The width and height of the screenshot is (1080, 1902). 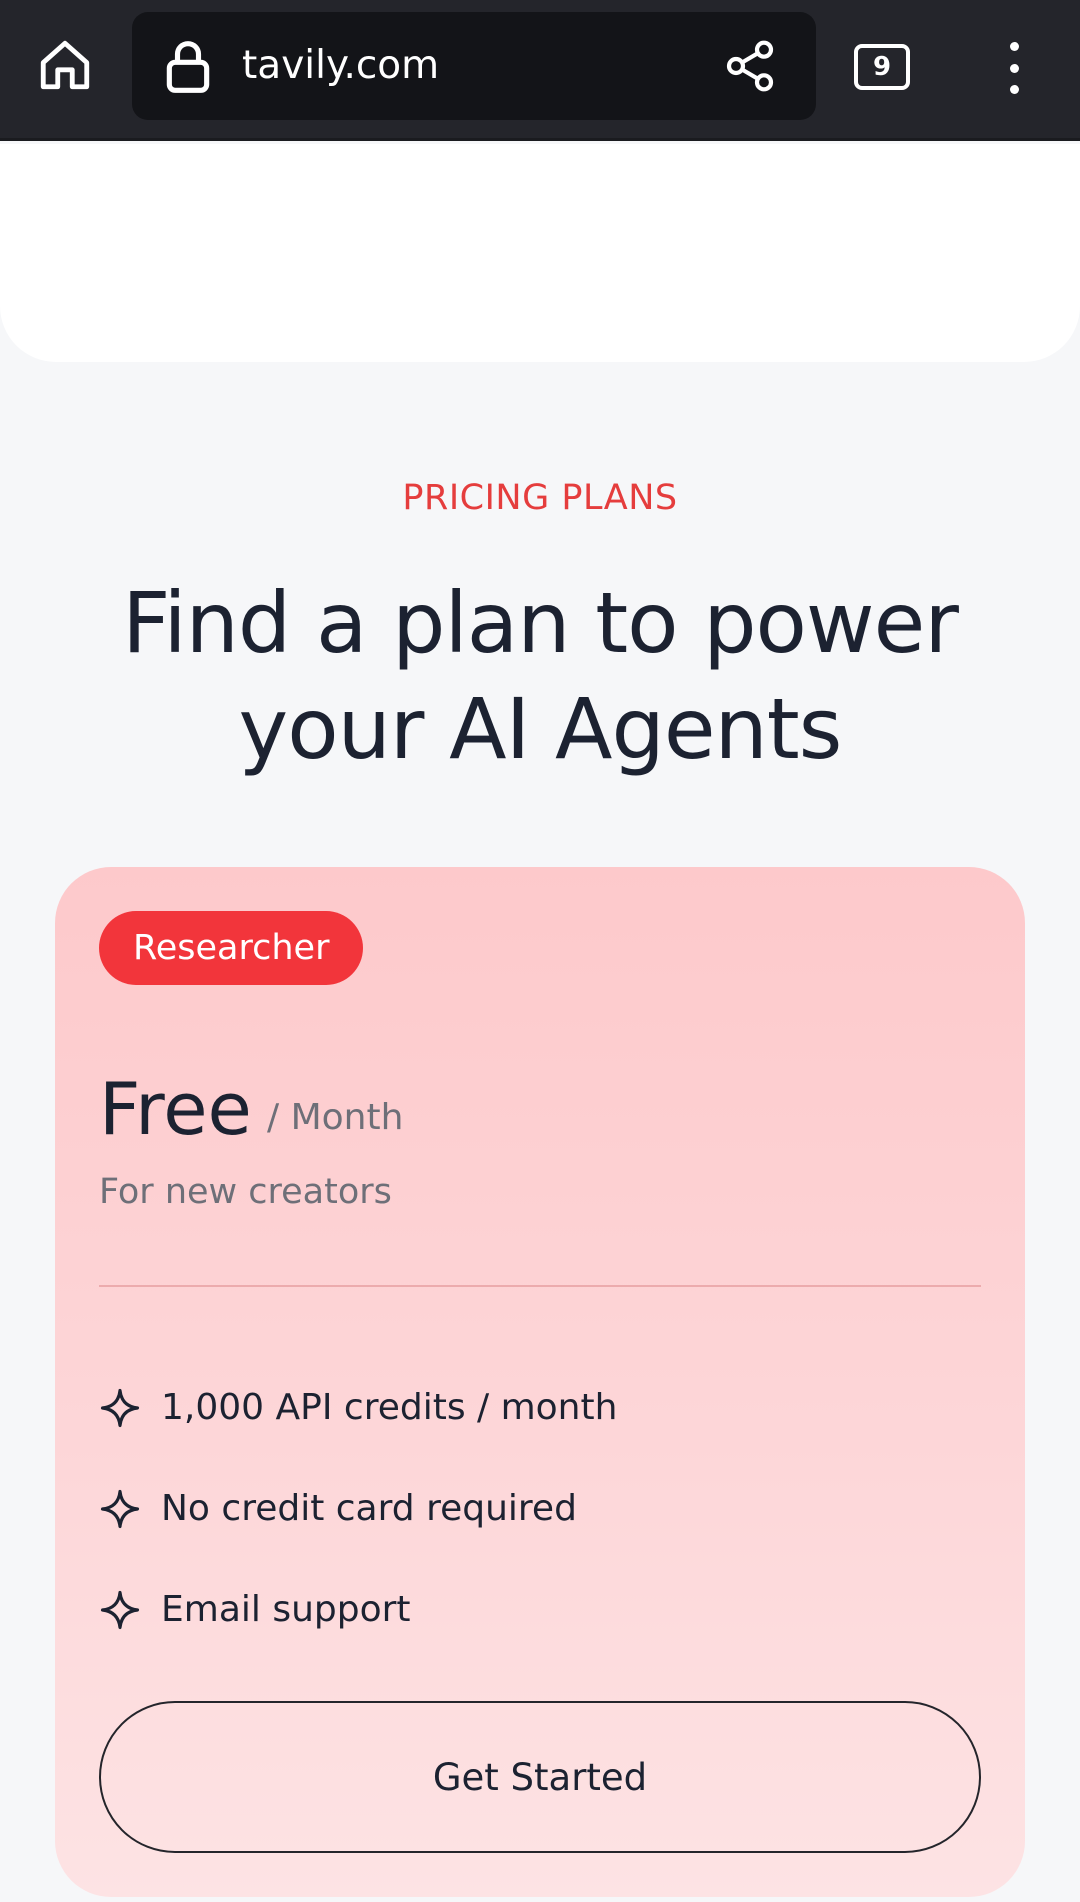 What do you see at coordinates (540, 253) in the screenshot?
I see `previous-section-card` at bounding box center [540, 253].